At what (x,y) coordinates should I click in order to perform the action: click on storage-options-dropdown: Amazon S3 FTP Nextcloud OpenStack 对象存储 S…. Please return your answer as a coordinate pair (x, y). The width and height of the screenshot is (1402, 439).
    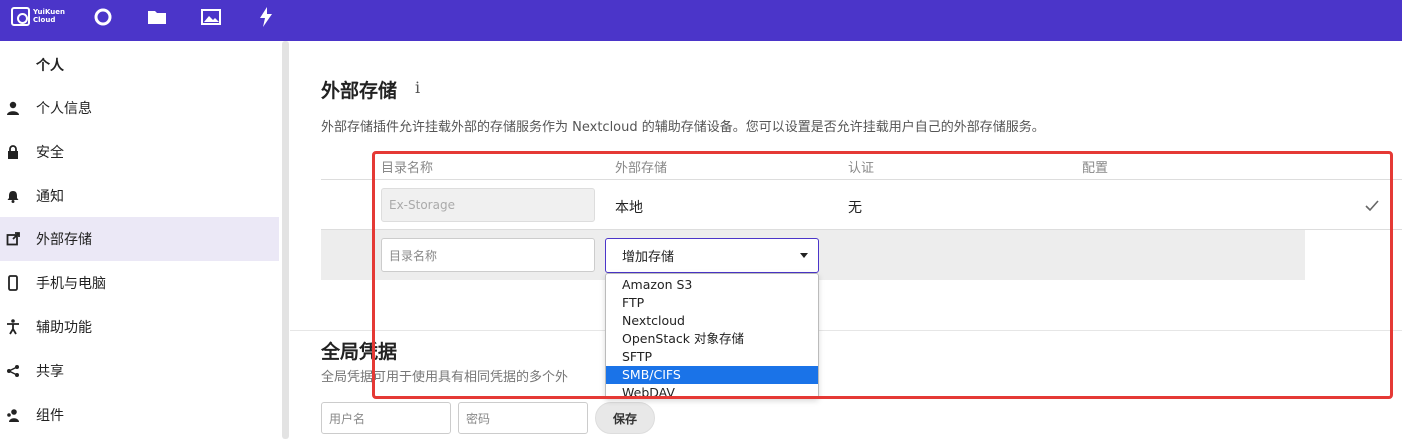
    Looking at the image, I should click on (712, 337).